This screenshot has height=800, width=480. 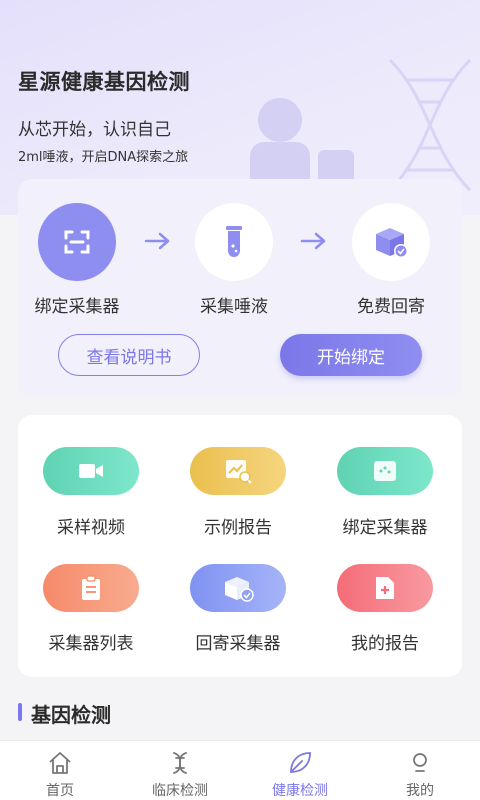 I want to click on view-manual-button: 查看说明书, so click(x=129, y=355).